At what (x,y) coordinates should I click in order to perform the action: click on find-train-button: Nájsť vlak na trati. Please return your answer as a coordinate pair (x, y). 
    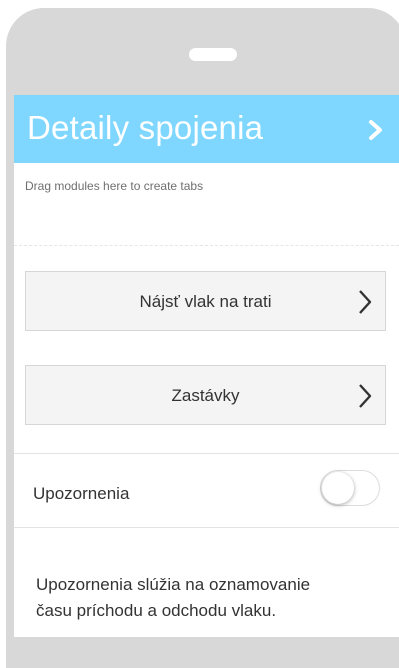
    Looking at the image, I should click on (205, 301).